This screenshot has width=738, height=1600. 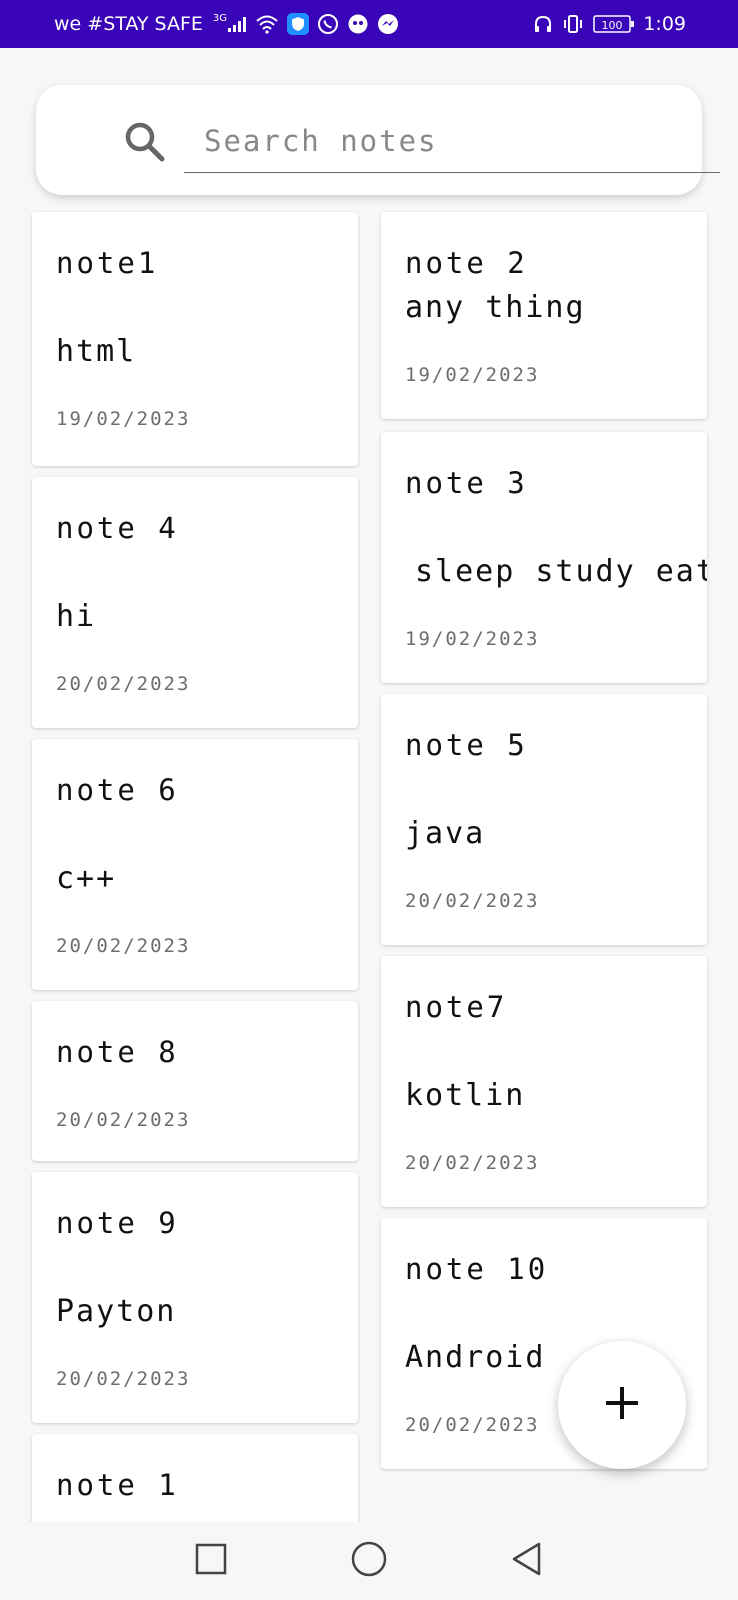 I want to click on note-card: note 3 sleep study eat 19/02/2023, so click(x=544, y=557).